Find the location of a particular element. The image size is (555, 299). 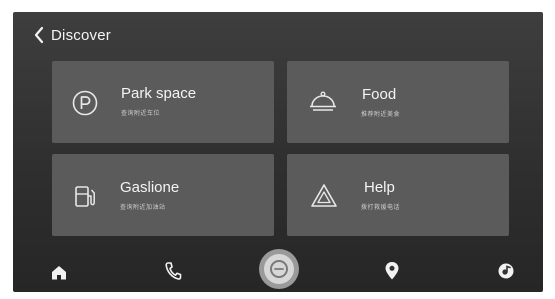

home-icon is located at coordinates (59, 273).